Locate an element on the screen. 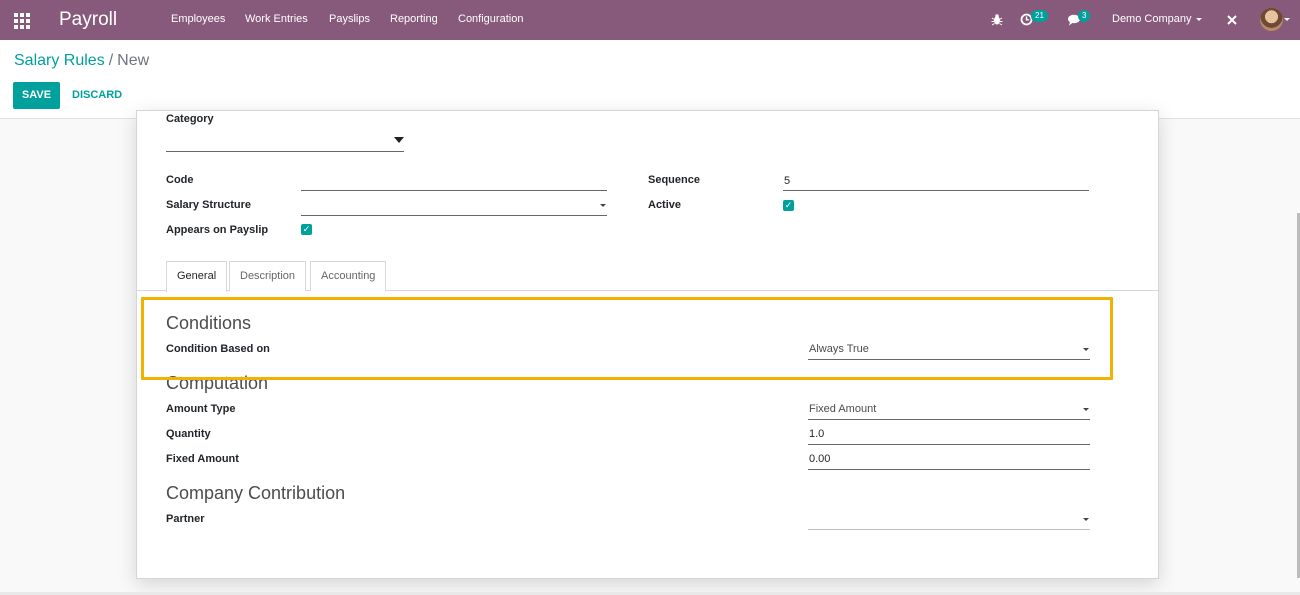  close-icon is located at coordinates (1232, 20).